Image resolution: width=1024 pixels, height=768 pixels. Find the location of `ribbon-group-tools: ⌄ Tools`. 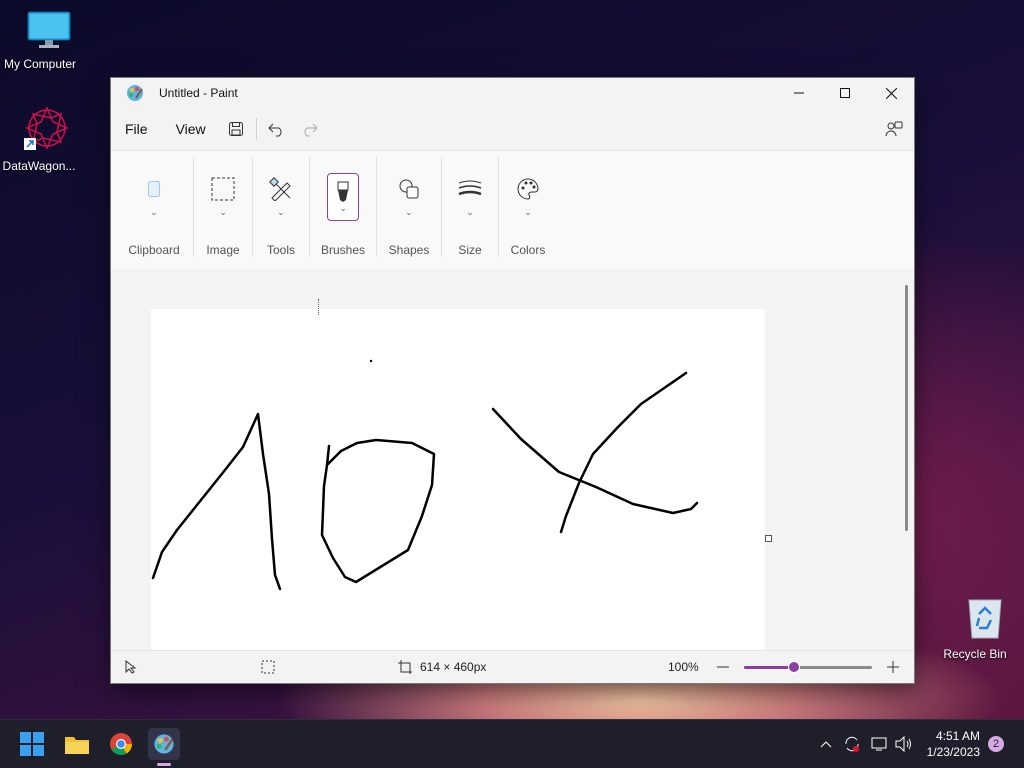

ribbon-group-tools: ⌄ Tools is located at coordinates (281, 210).